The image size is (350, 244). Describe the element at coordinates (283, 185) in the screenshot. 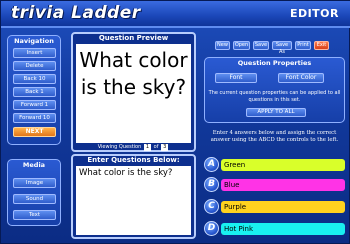

I see `answer-b-input: Blue` at that location.